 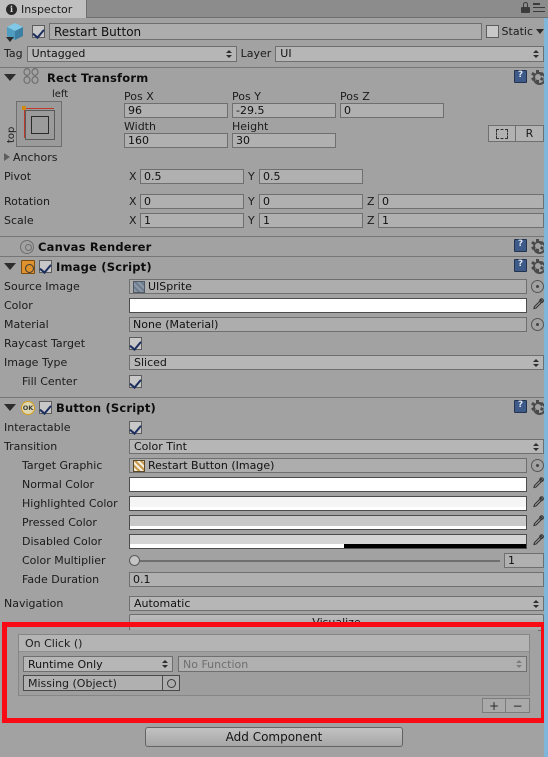 I want to click on layer-dropdown: UI, so click(x=409, y=53).